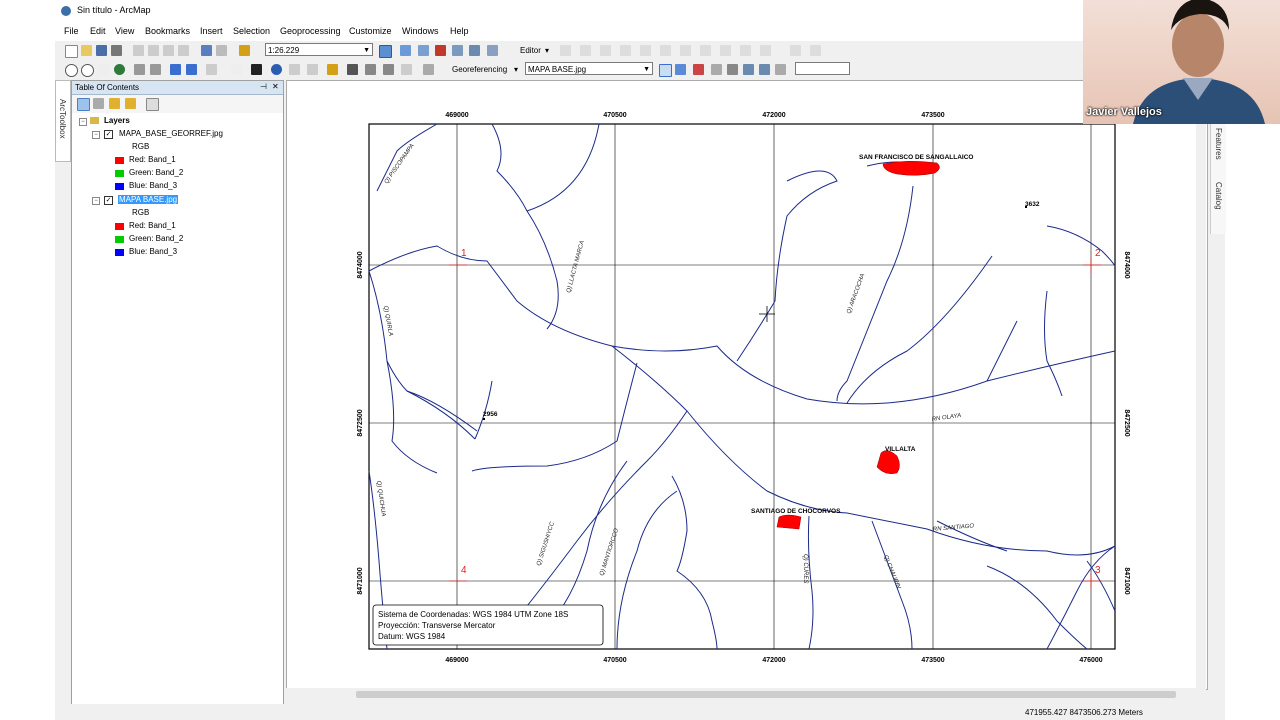 The height and width of the screenshot is (720, 1280). I want to click on topology-icon, so click(795, 50).